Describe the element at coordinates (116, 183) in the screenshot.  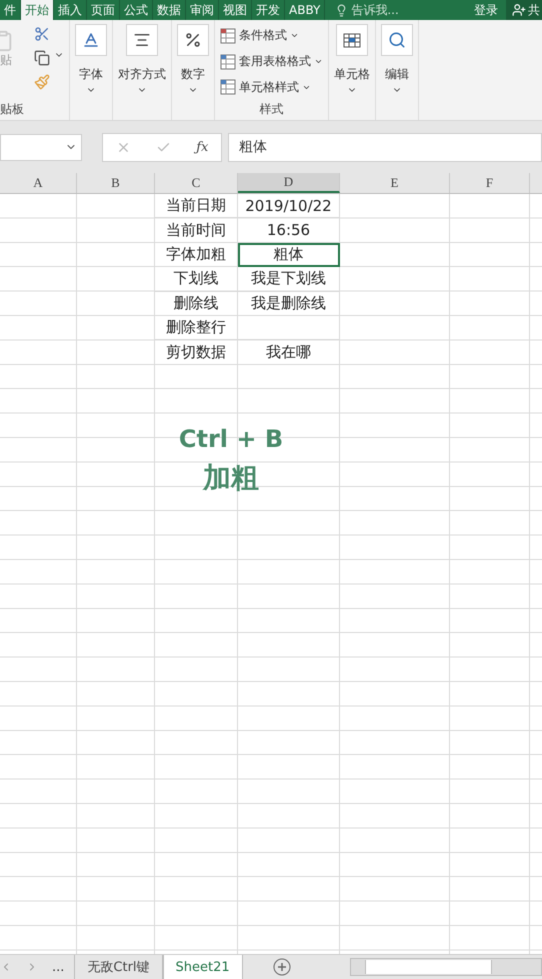
I see `column-header: B` at that location.